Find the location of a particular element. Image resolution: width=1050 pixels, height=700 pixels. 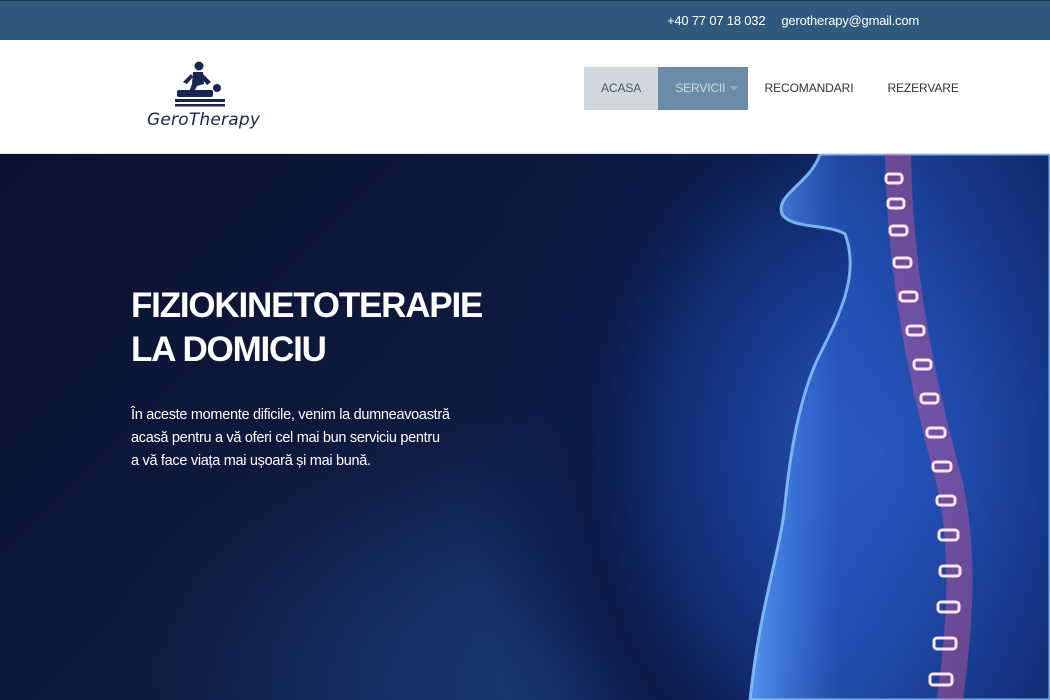

phone-link: +40 77 07 18 032 is located at coordinates (716, 20).